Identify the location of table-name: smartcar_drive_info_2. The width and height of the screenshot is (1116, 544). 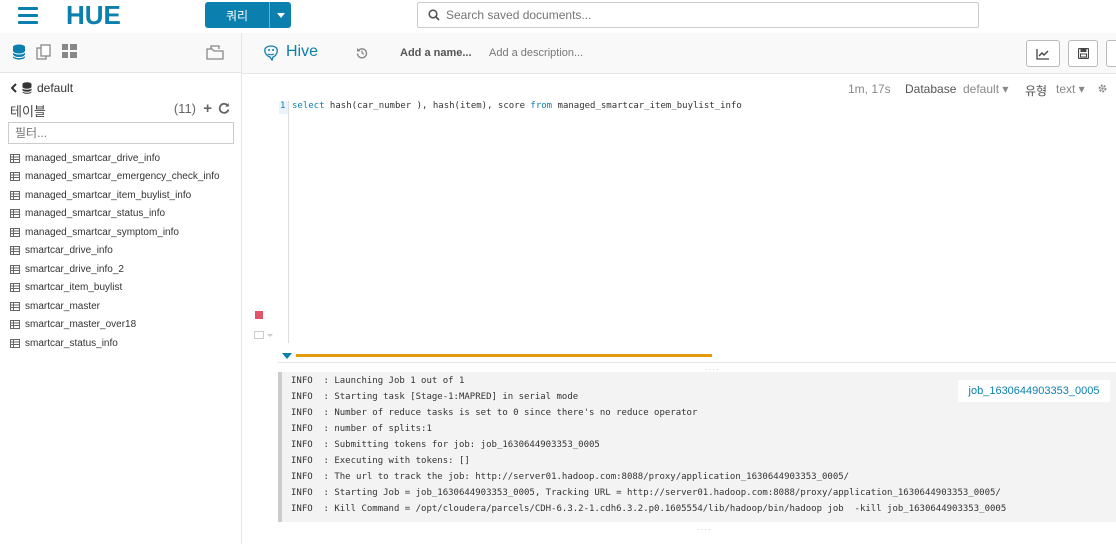
(74, 269).